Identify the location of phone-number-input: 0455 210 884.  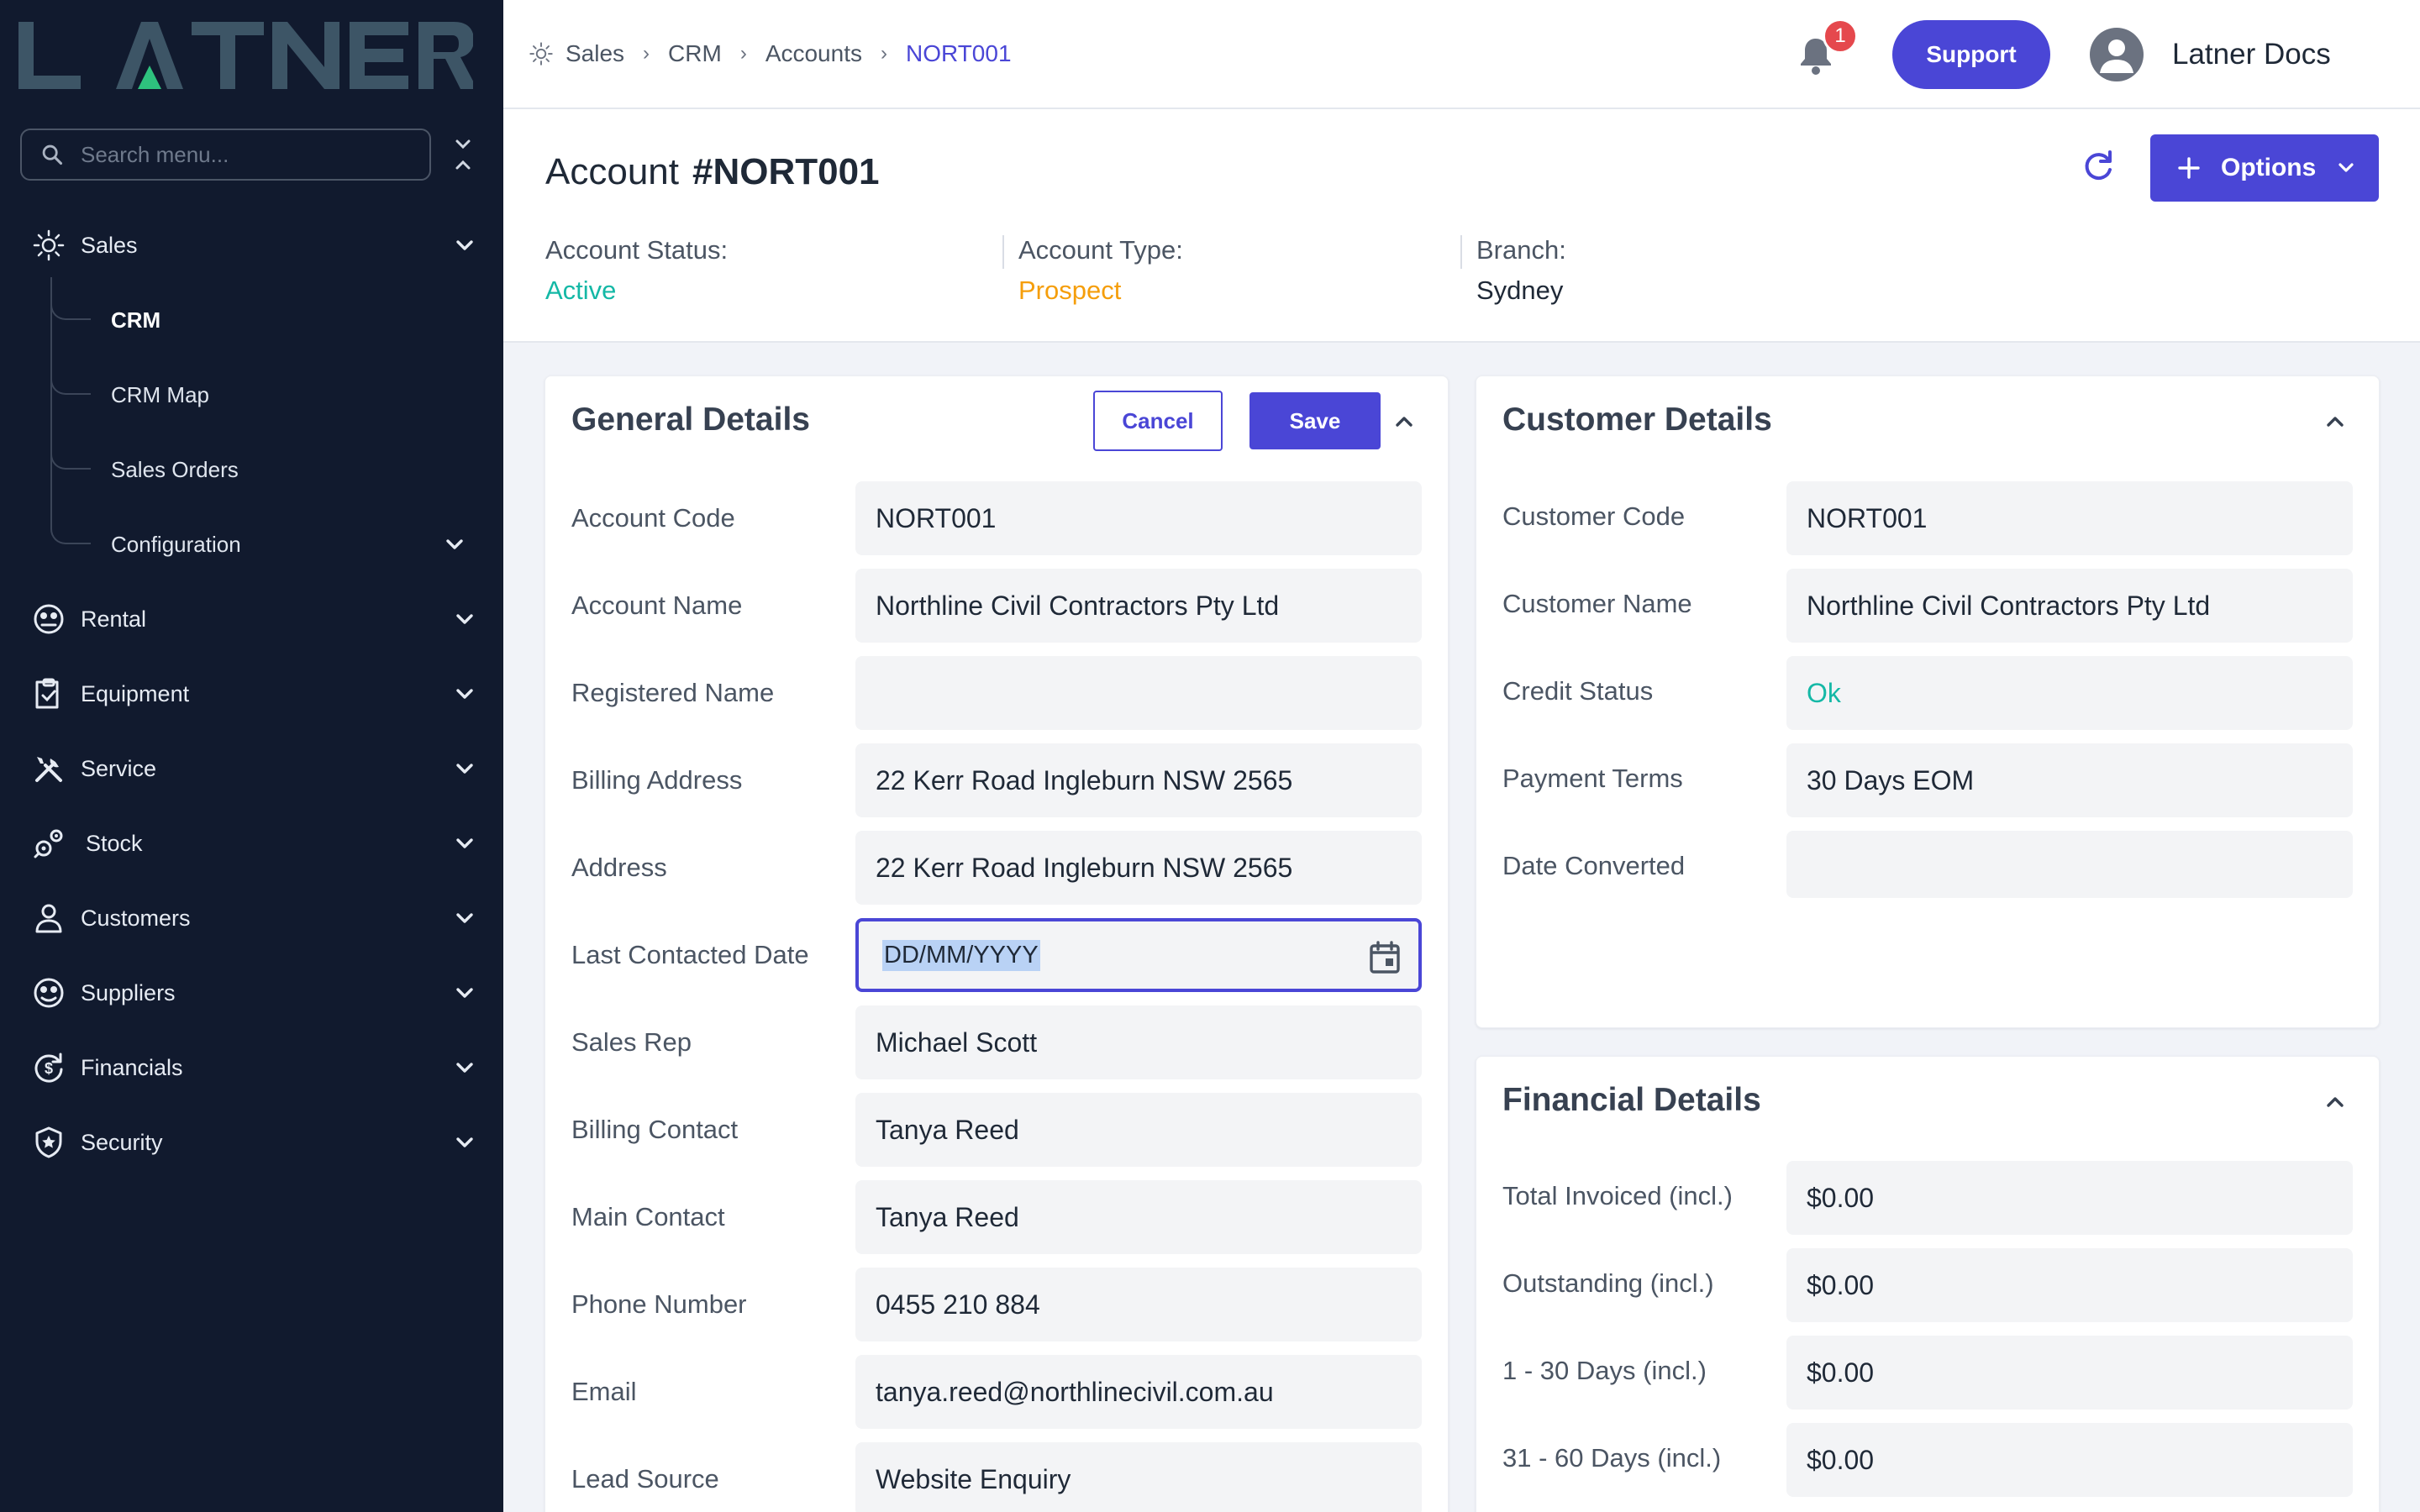
(1138, 1304).